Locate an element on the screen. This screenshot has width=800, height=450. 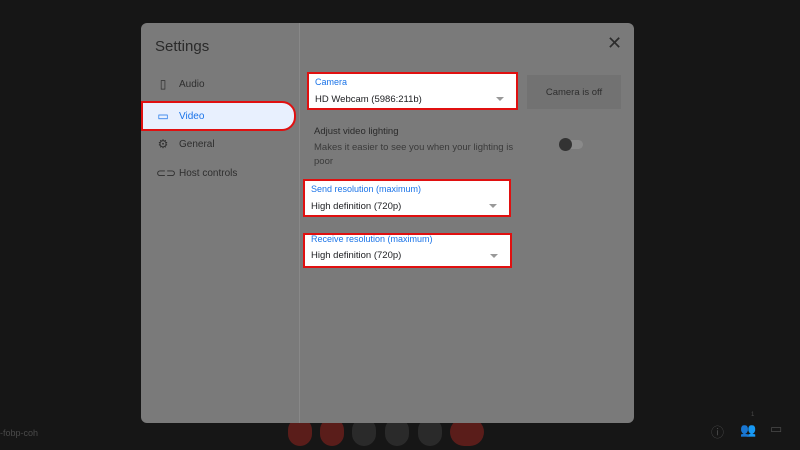
sidebar-item-general: ⚙ General is located at coordinates (218, 144).